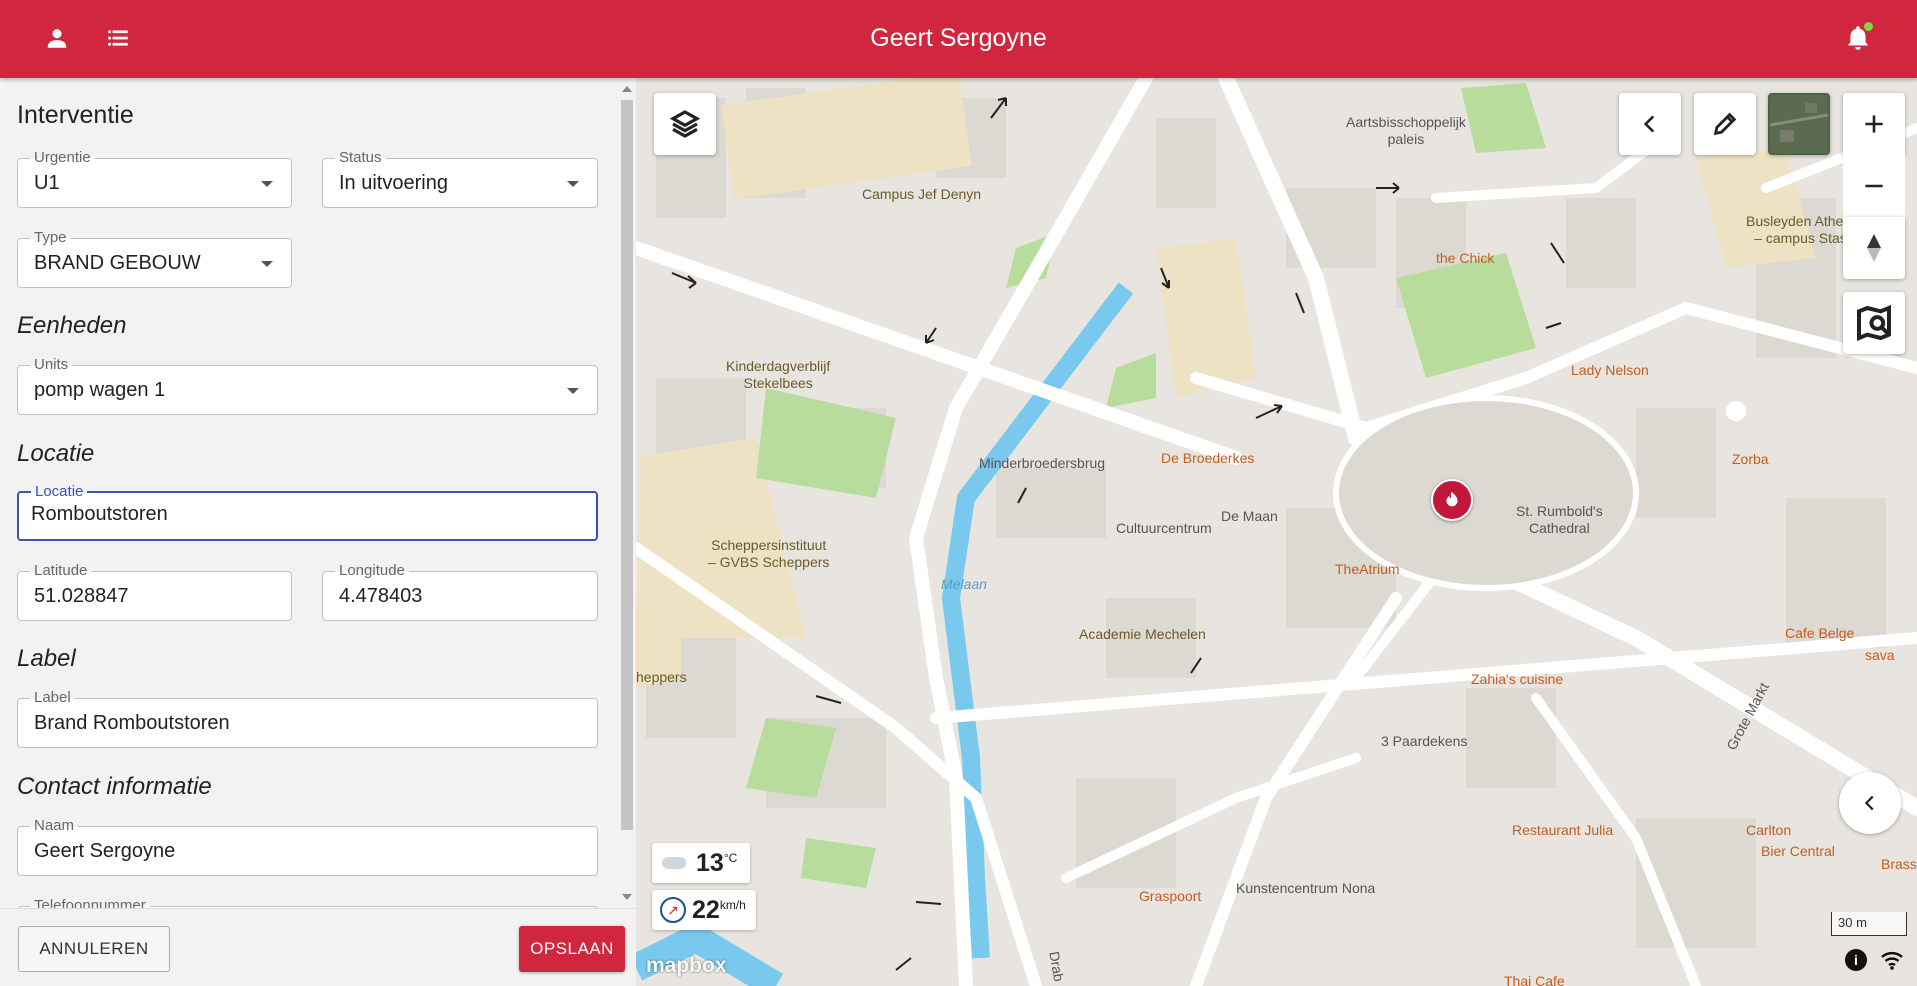 The image size is (1917, 986). What do you see at coordinates (661, 677) in the screenshot?
I see `map-label: heppers` at bounding box center [661, 677].